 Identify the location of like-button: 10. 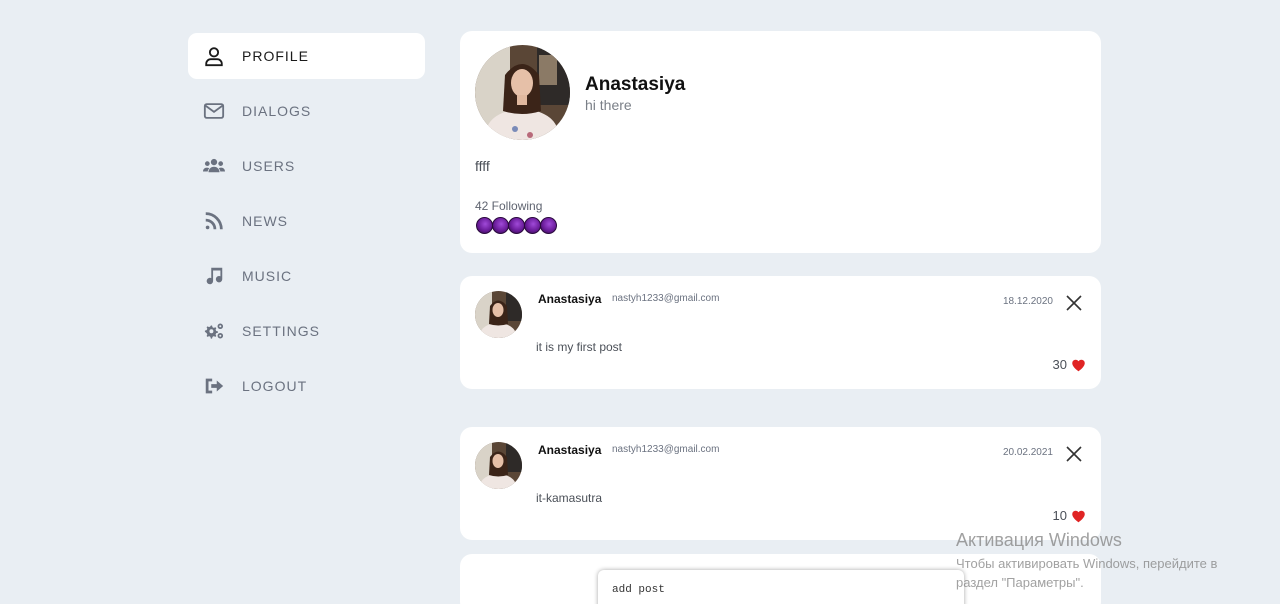
(1069, 515).